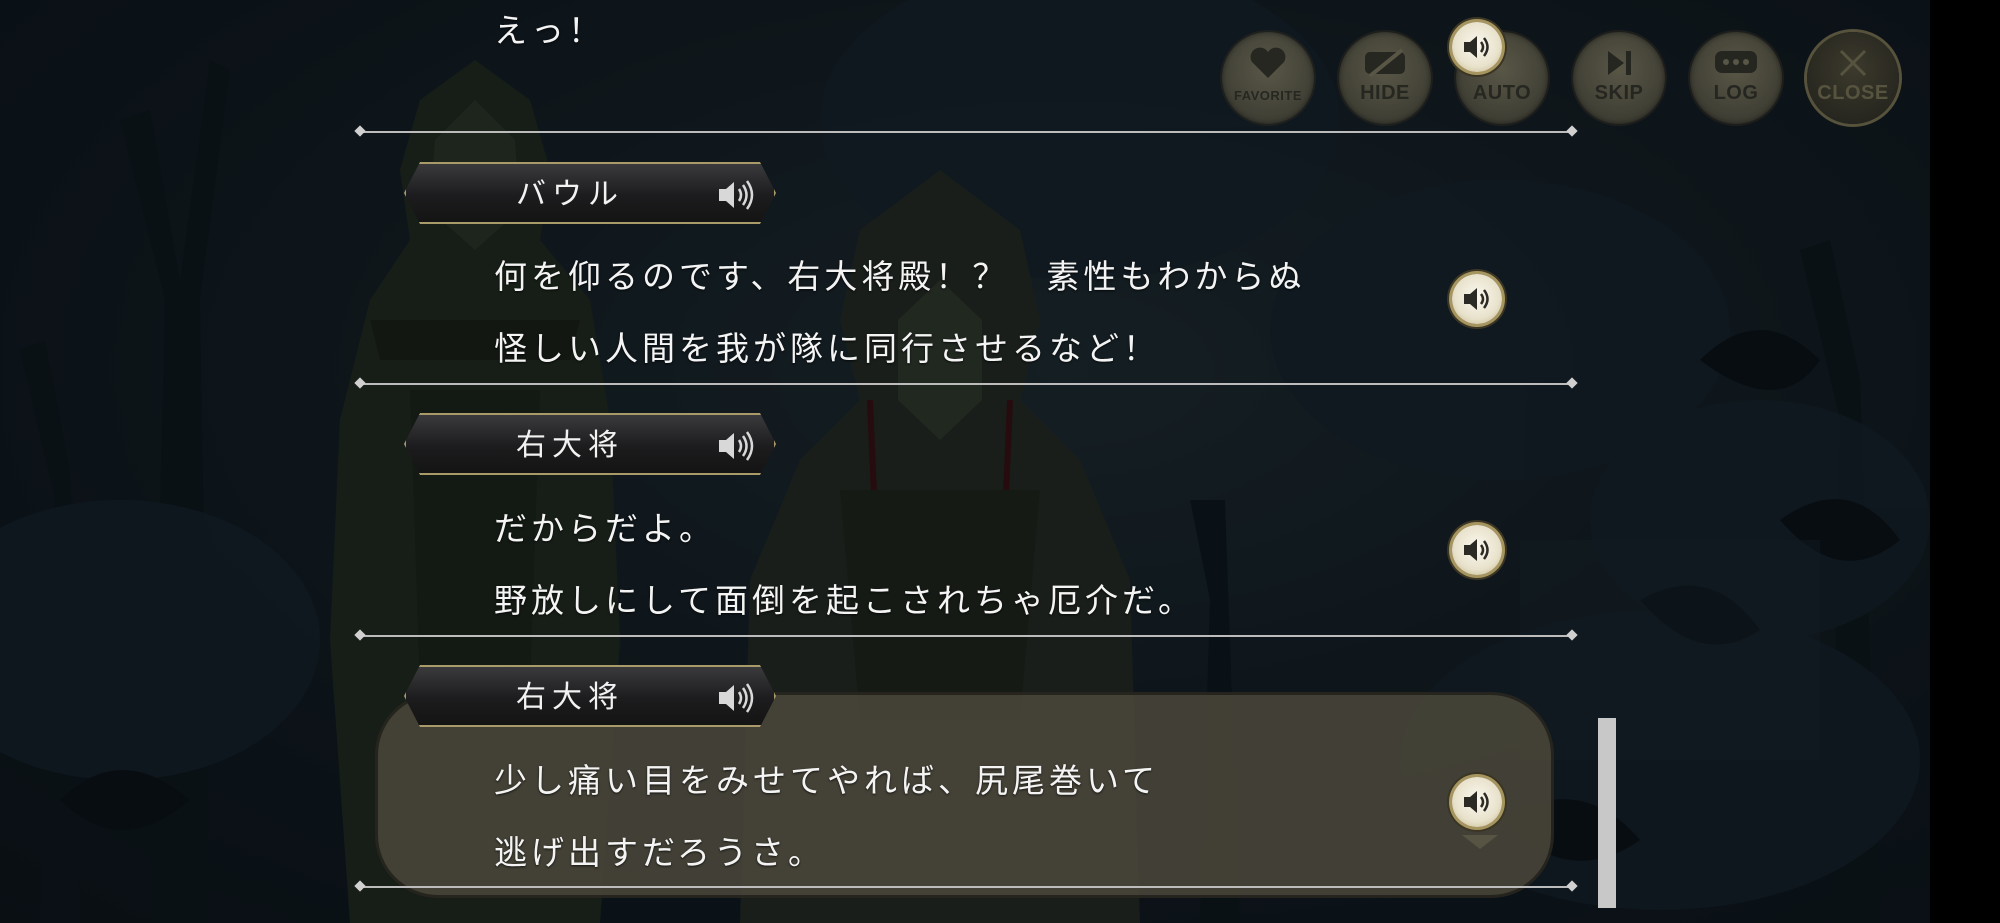  What do you see at coordinates (900, 276) in the screenshot?
I see `log-line: 何を仰るのです、右大将殿！？ 素性もわからぬ` at bounding box center [900, 276].